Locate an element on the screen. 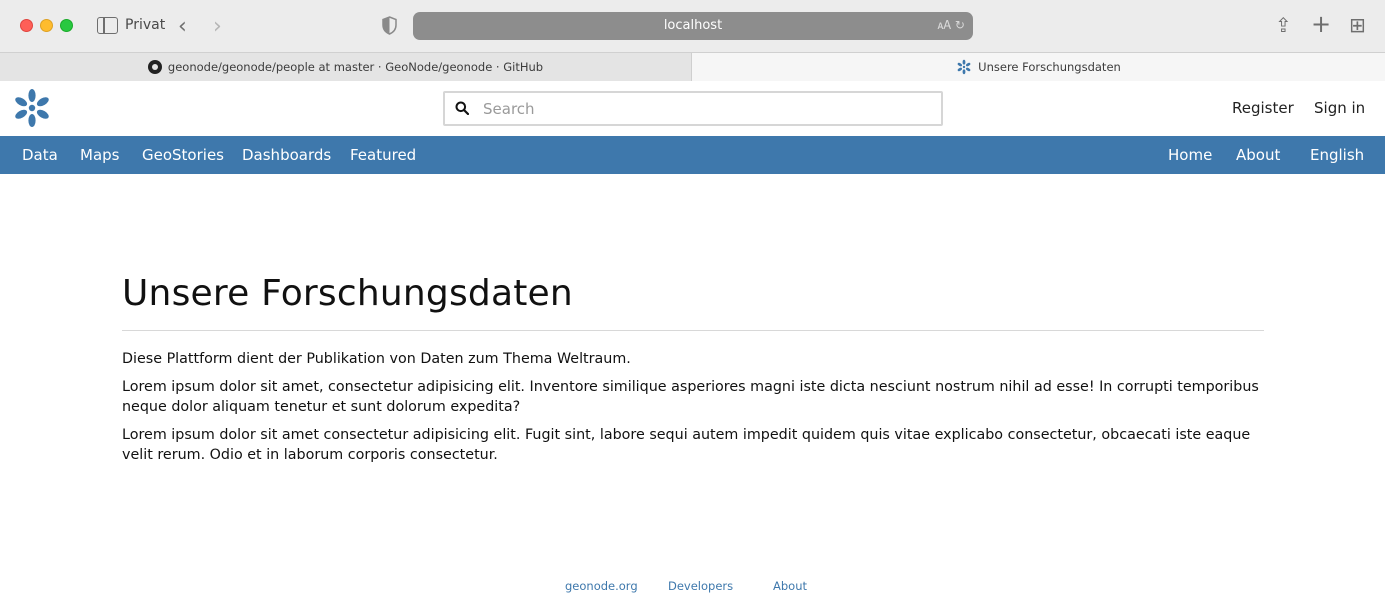 This screenshot has height=602, width=1385. sidebar-toggle-icon is located at coordinates (107, 25).